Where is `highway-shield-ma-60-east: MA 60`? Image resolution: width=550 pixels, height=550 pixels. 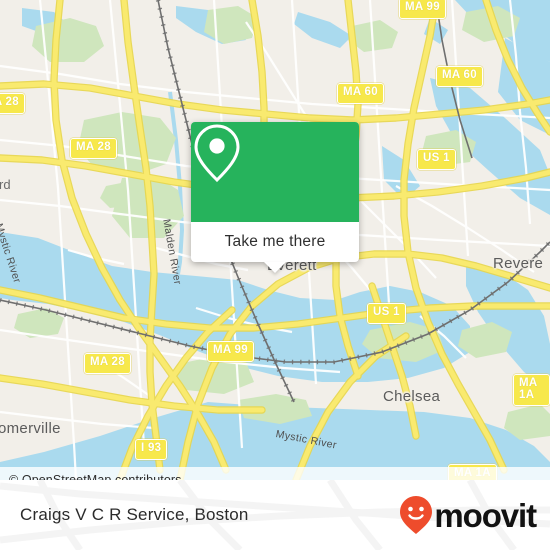 highway-shield-ma-60-east: MA 60 is located at coordinates (459, 76).